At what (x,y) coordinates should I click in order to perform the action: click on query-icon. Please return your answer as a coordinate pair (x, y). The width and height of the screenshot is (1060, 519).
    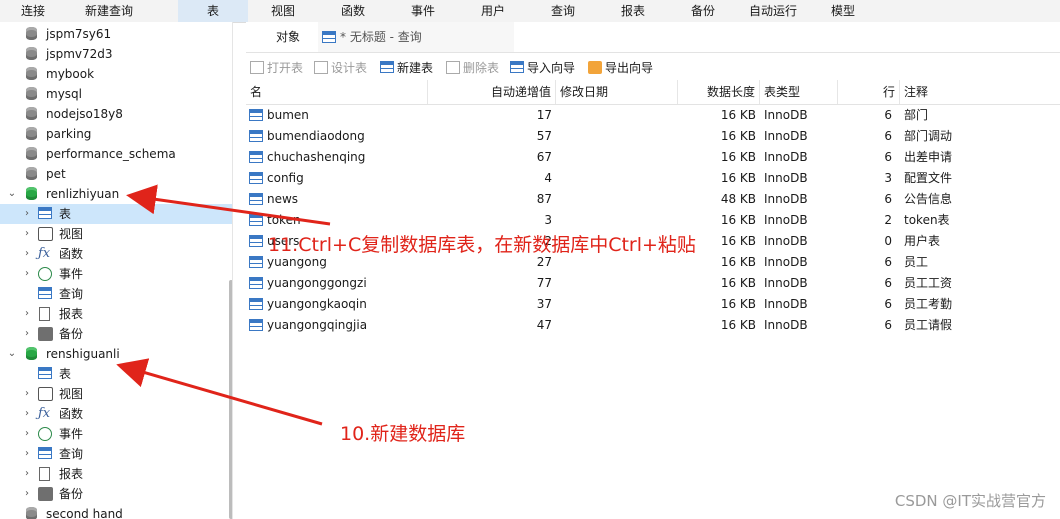
    Looking at the image, I should click on (329, 37).